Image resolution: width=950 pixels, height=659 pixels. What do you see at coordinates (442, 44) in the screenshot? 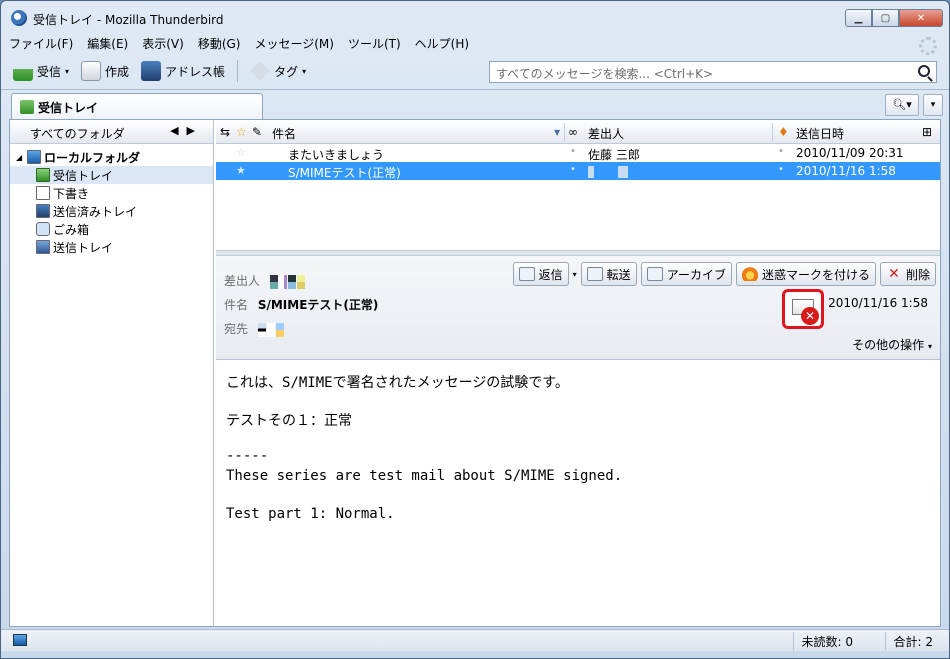
I see `menu-help: ヘルプ(H)` at bounding box center [442, 44].